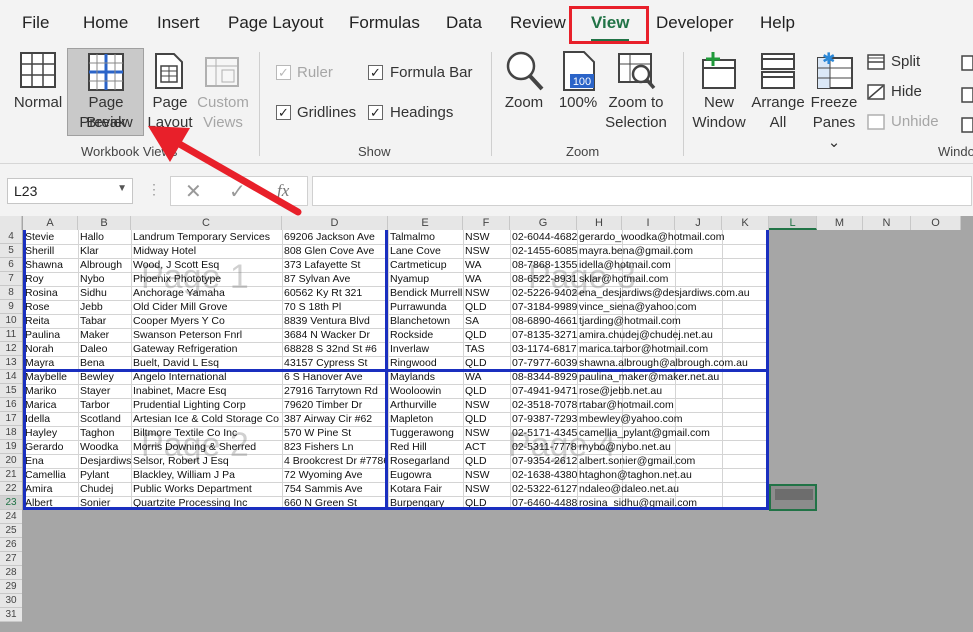 The width and height of the screenshot is (973, 632). I want to click on table-cell: Stevie, so click(50, 237).